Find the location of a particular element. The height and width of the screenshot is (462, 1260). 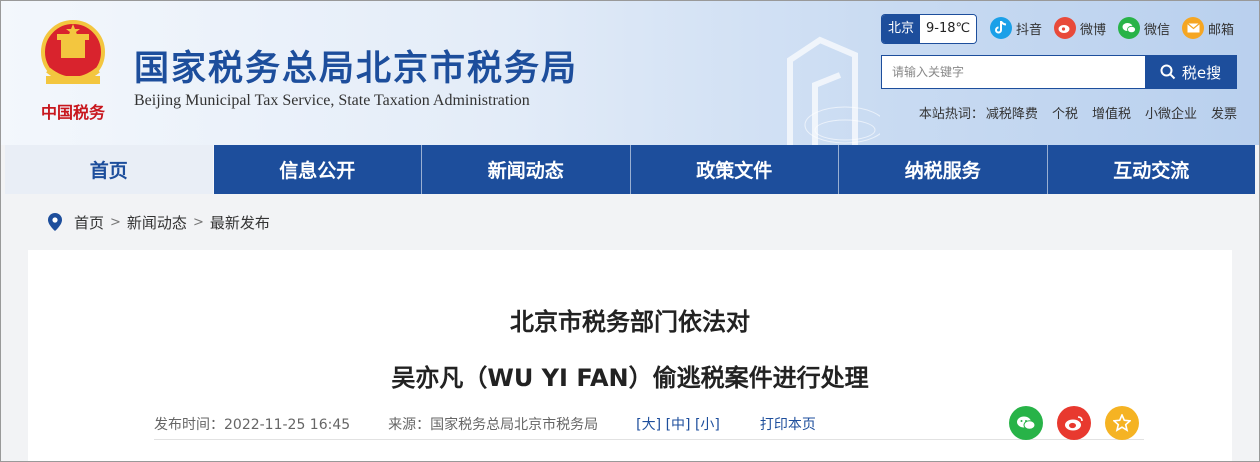

font-size-large: [大] is located at coordinates (648, 425).